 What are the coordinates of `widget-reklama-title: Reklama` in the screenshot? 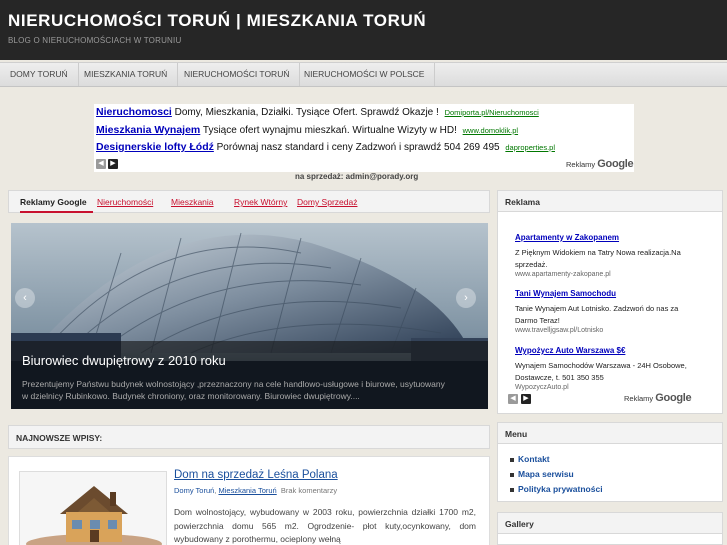 It's located at (522, 202).